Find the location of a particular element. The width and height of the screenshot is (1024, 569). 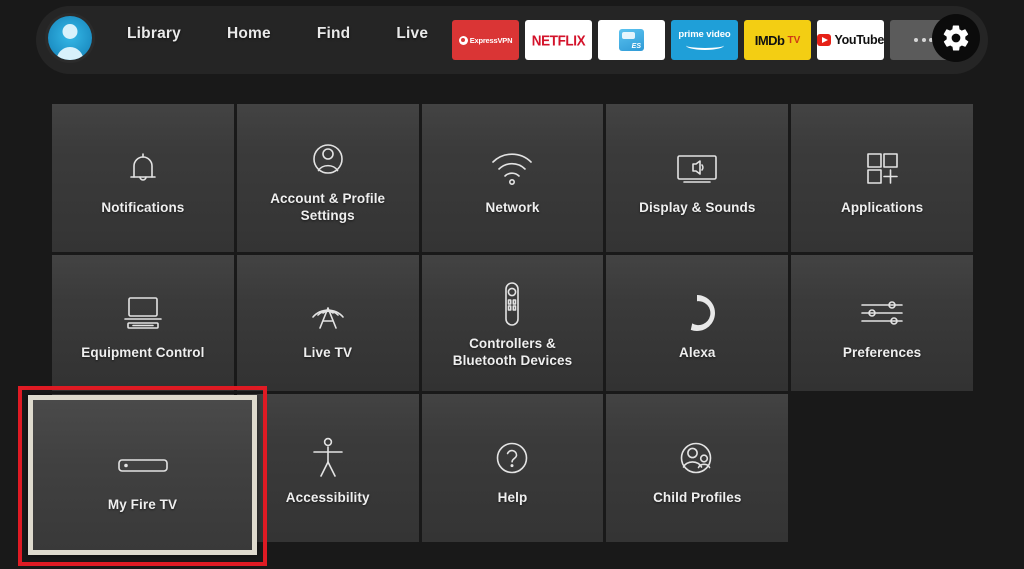

imdb-tv-suffix: TV is located at coordinates (794, 40).